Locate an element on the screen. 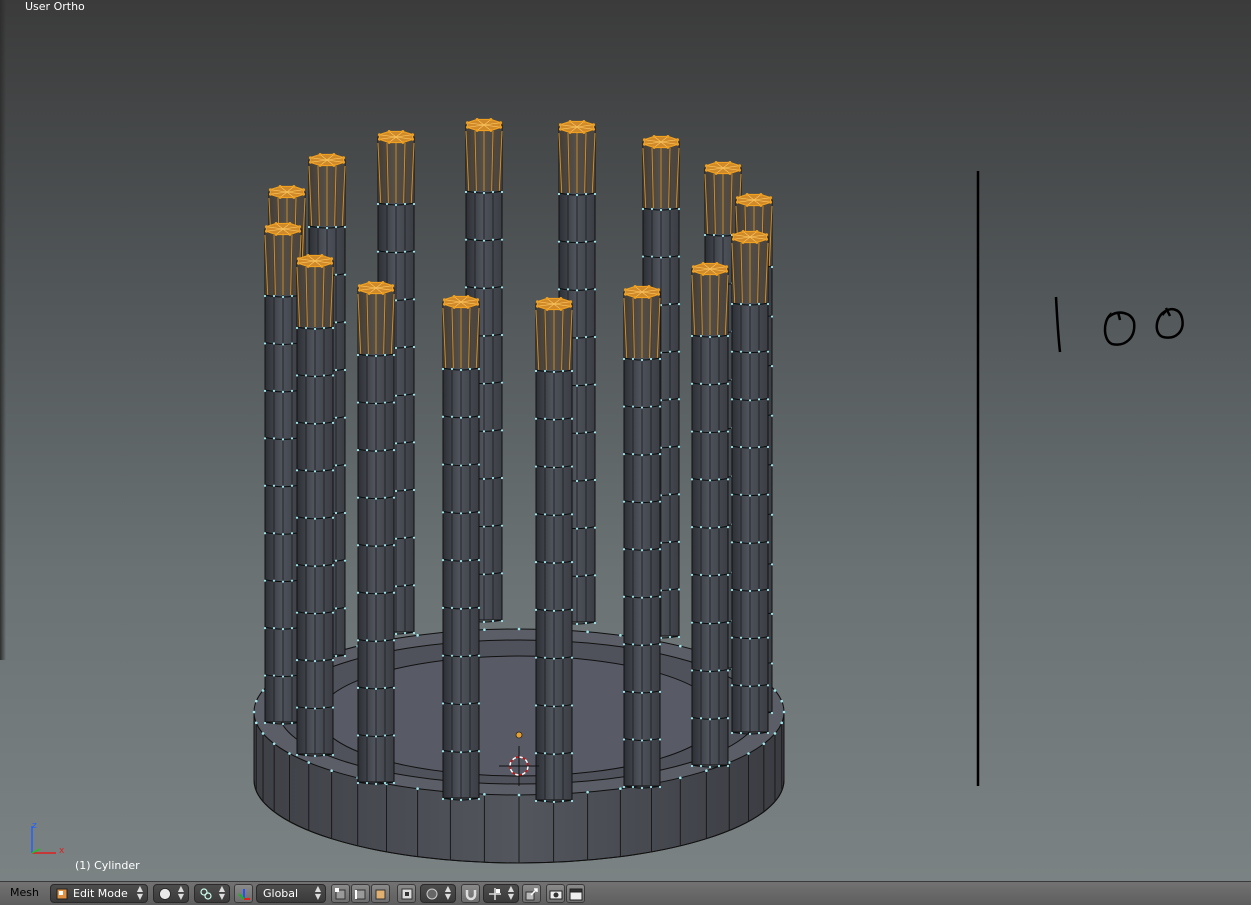  active-object-label: (1) Cylinder is located at coordinates (107, 865).